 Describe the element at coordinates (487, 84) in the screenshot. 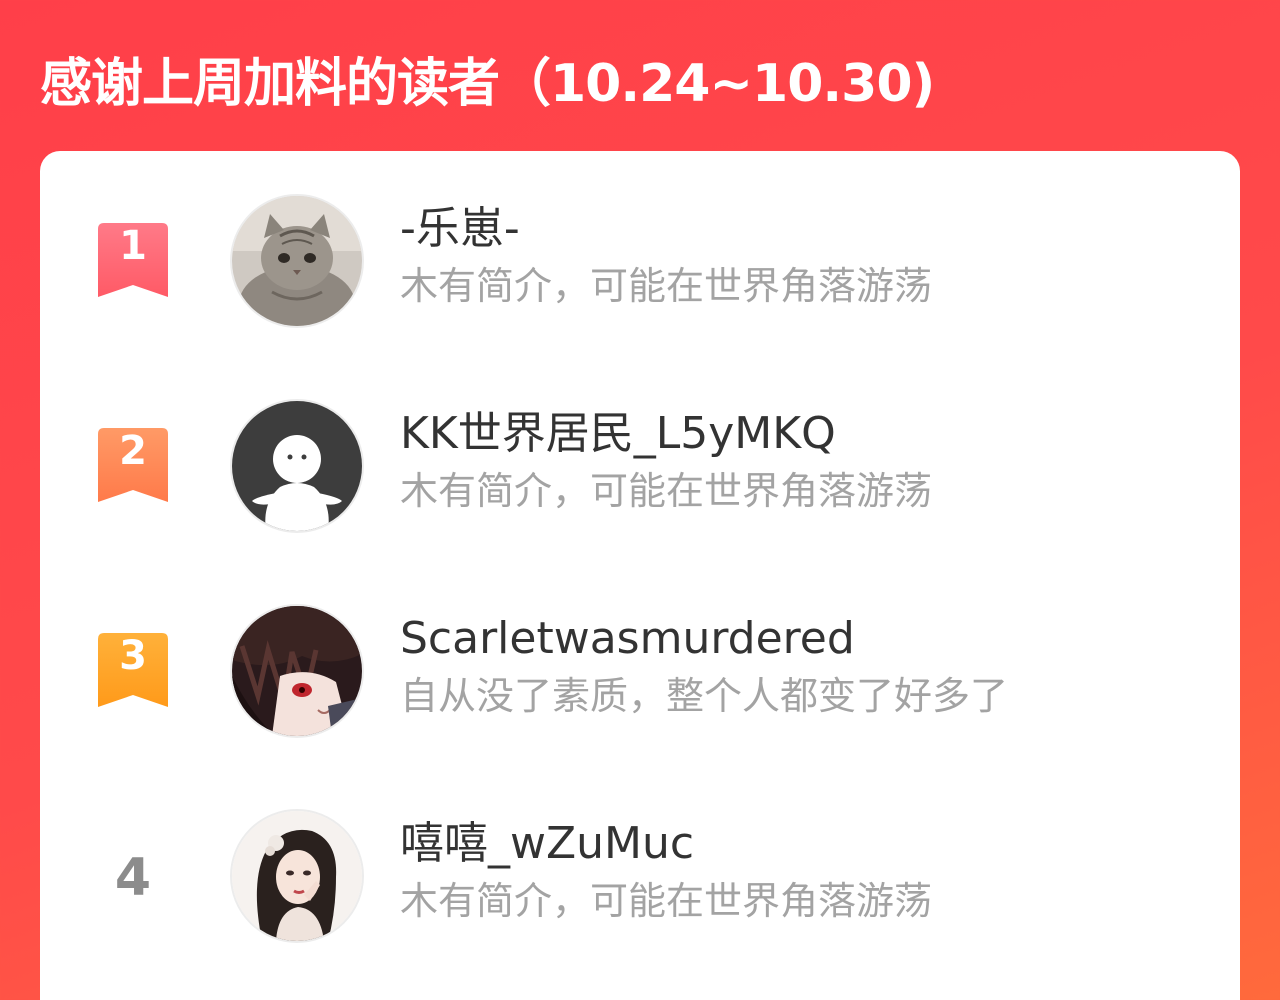

I see `page-title: 感谢上周加料的读者（10.24~10.30)` at that location.